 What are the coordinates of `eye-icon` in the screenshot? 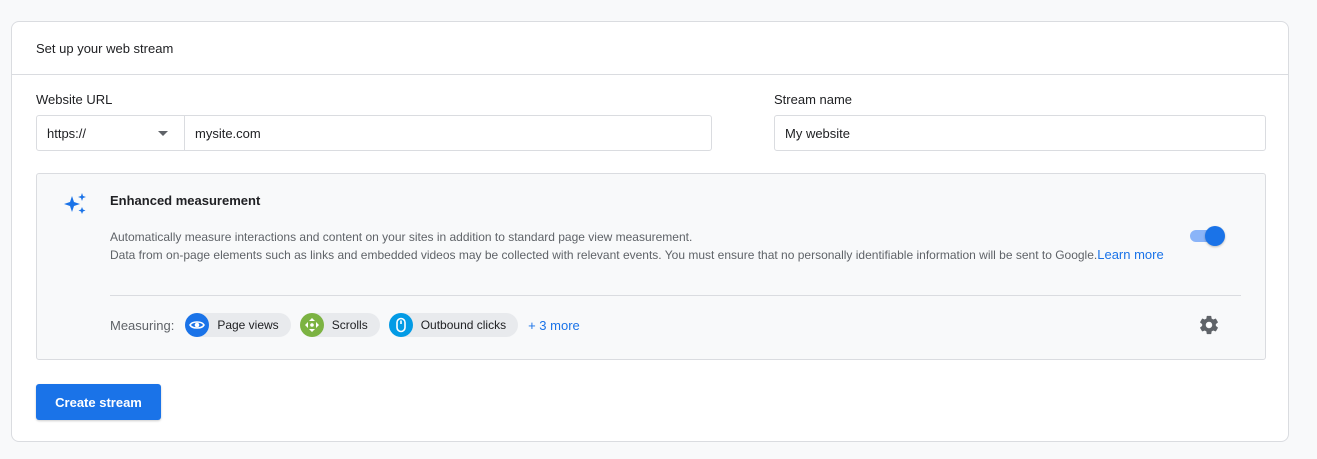 It's located at (197, 325).